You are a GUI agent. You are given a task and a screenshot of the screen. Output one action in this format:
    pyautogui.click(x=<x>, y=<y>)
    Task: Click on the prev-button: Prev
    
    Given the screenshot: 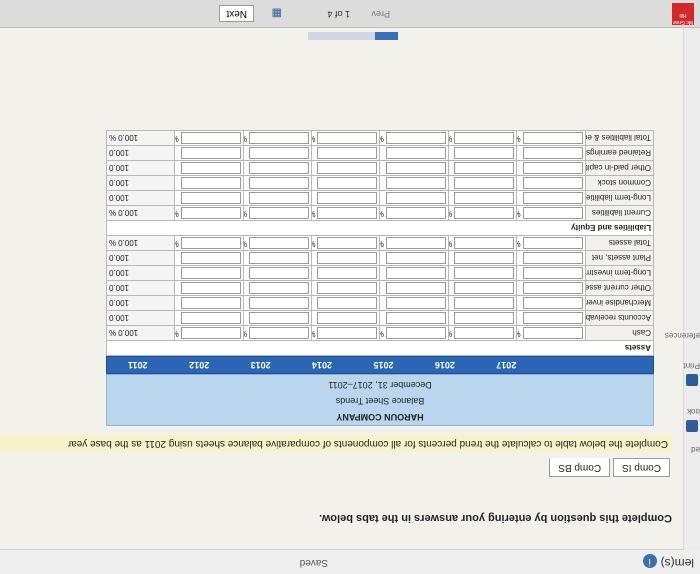 What is the action you would take?
    pyautogui.click(x=380, y=14)
    